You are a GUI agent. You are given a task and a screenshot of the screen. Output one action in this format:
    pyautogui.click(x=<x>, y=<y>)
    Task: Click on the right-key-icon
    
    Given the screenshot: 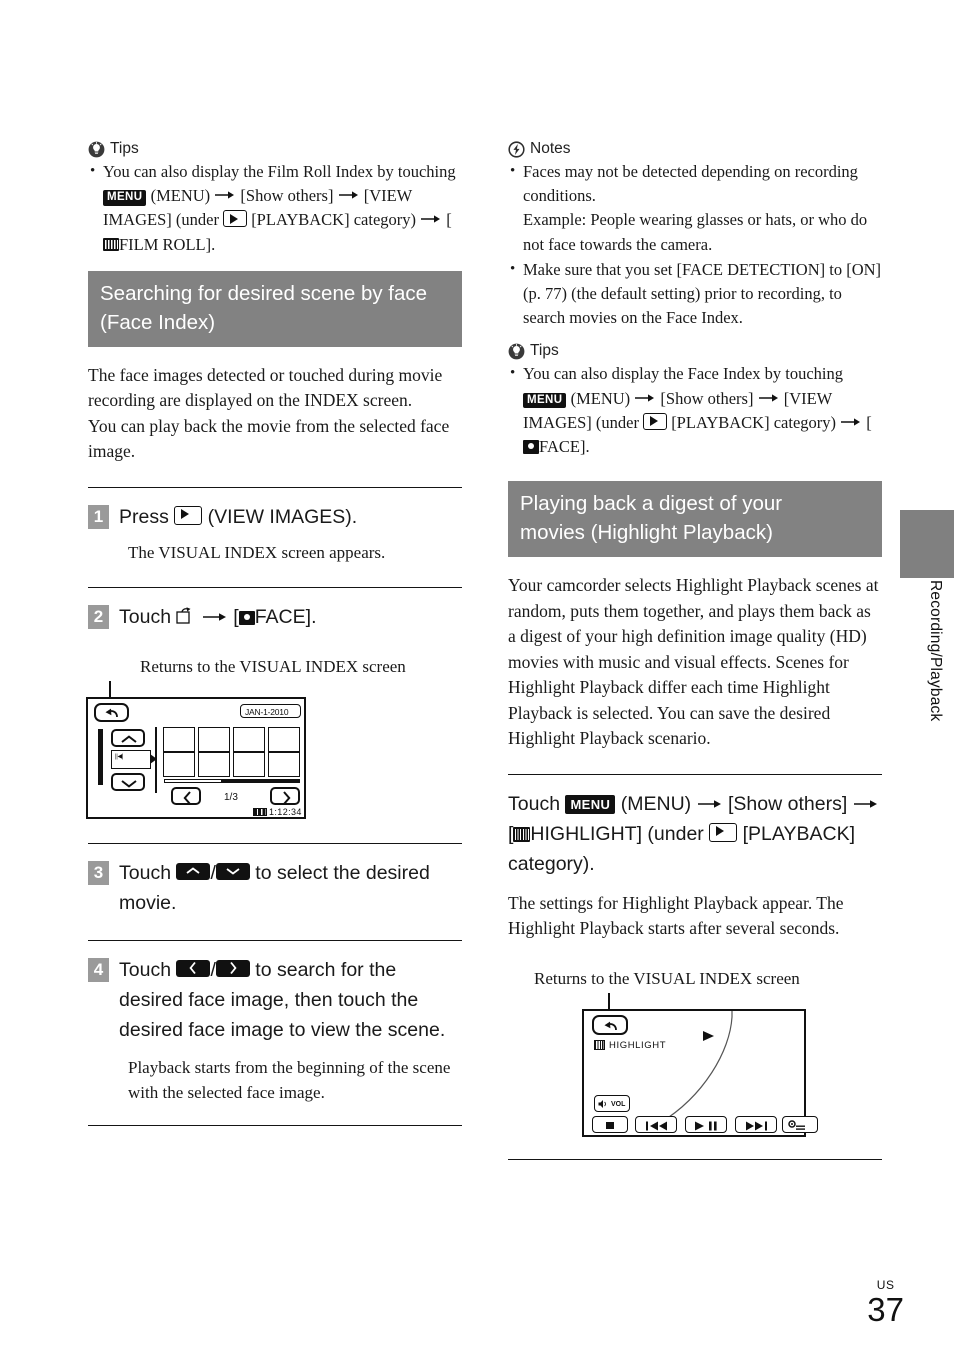 What is the action you would take?
    pyautogui.click(x=232, y=968)
    